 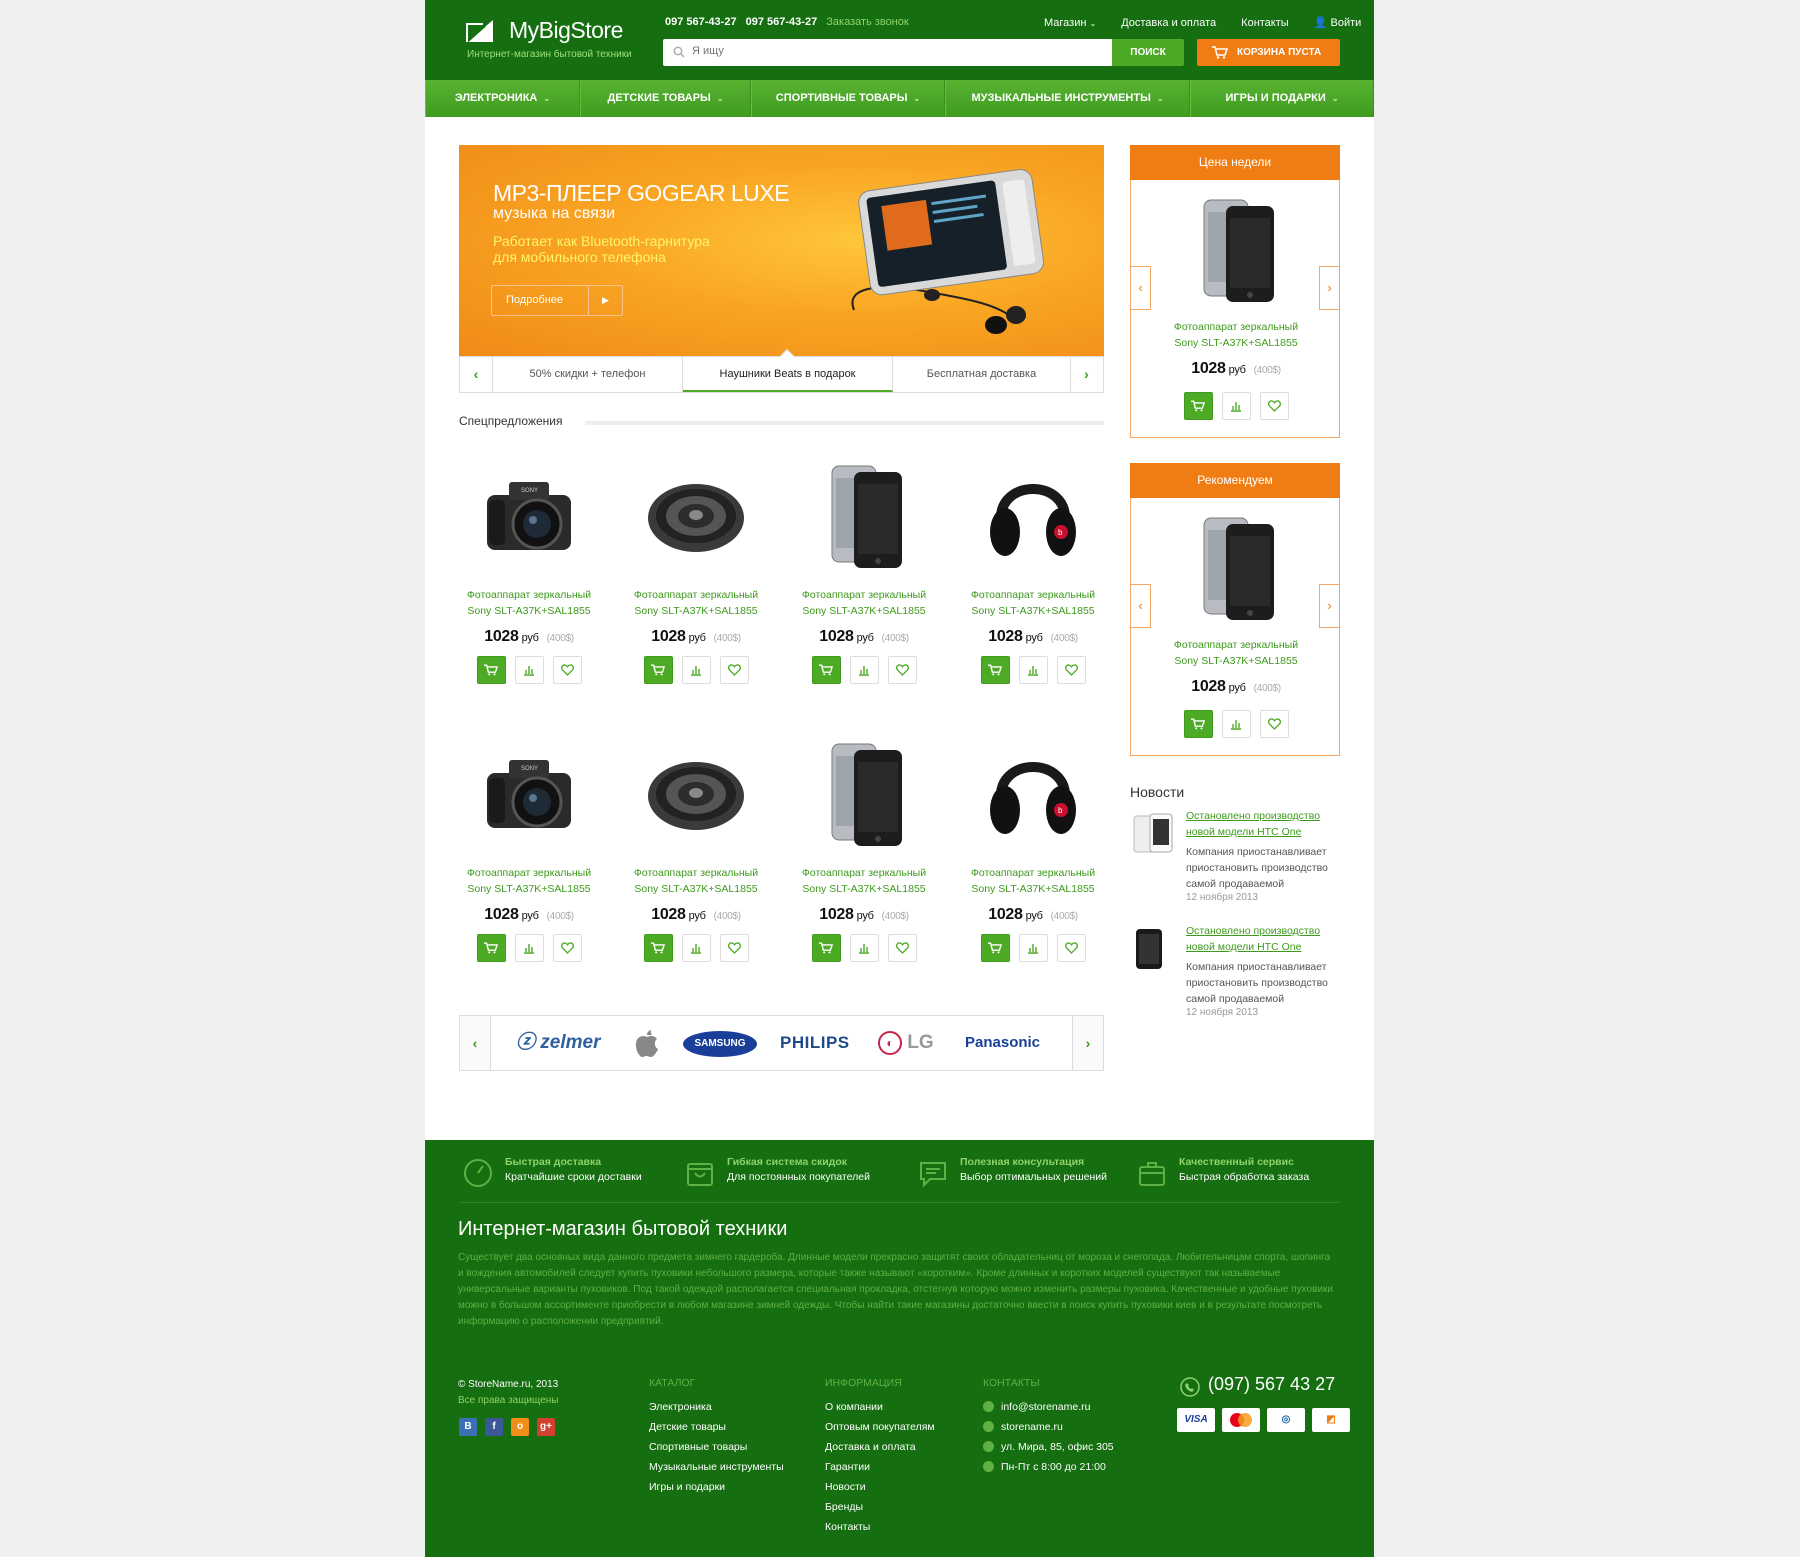 What do you see at coordinates (716, 1447) in the screenshot?
I see `footer-link: Спортивные товары` at bounding box center [716, 1447].